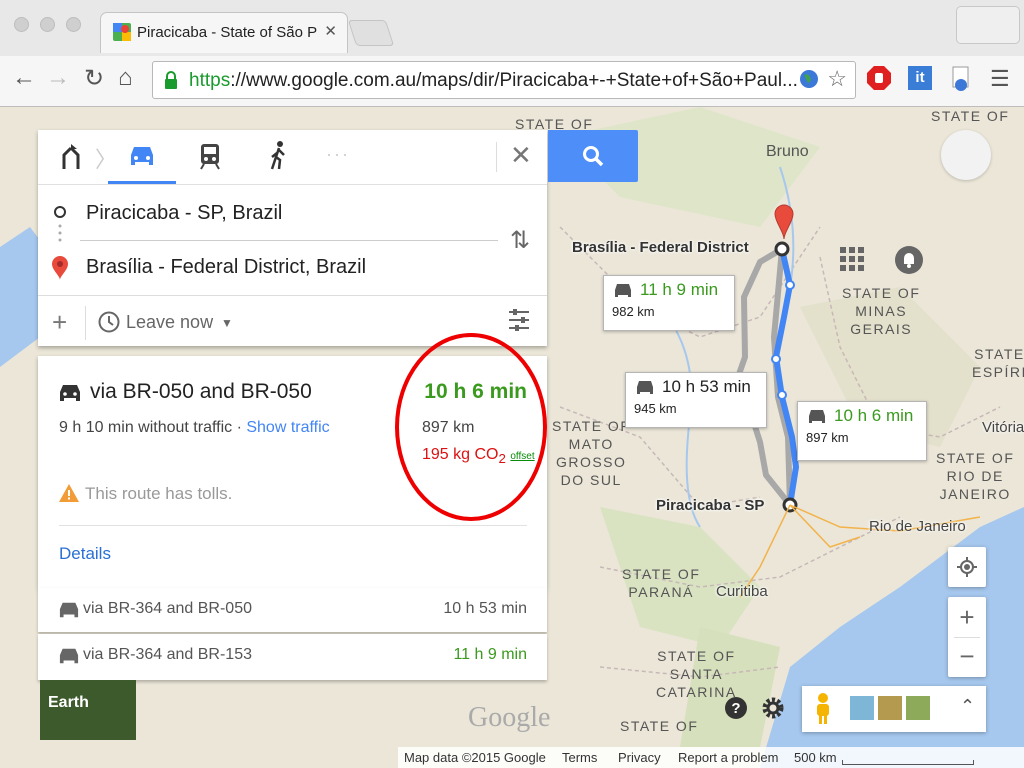  What do you see at coordinates (773, 708) in the screenshot?
I see `settings-gear-icon` at bounding box center [773, 708].